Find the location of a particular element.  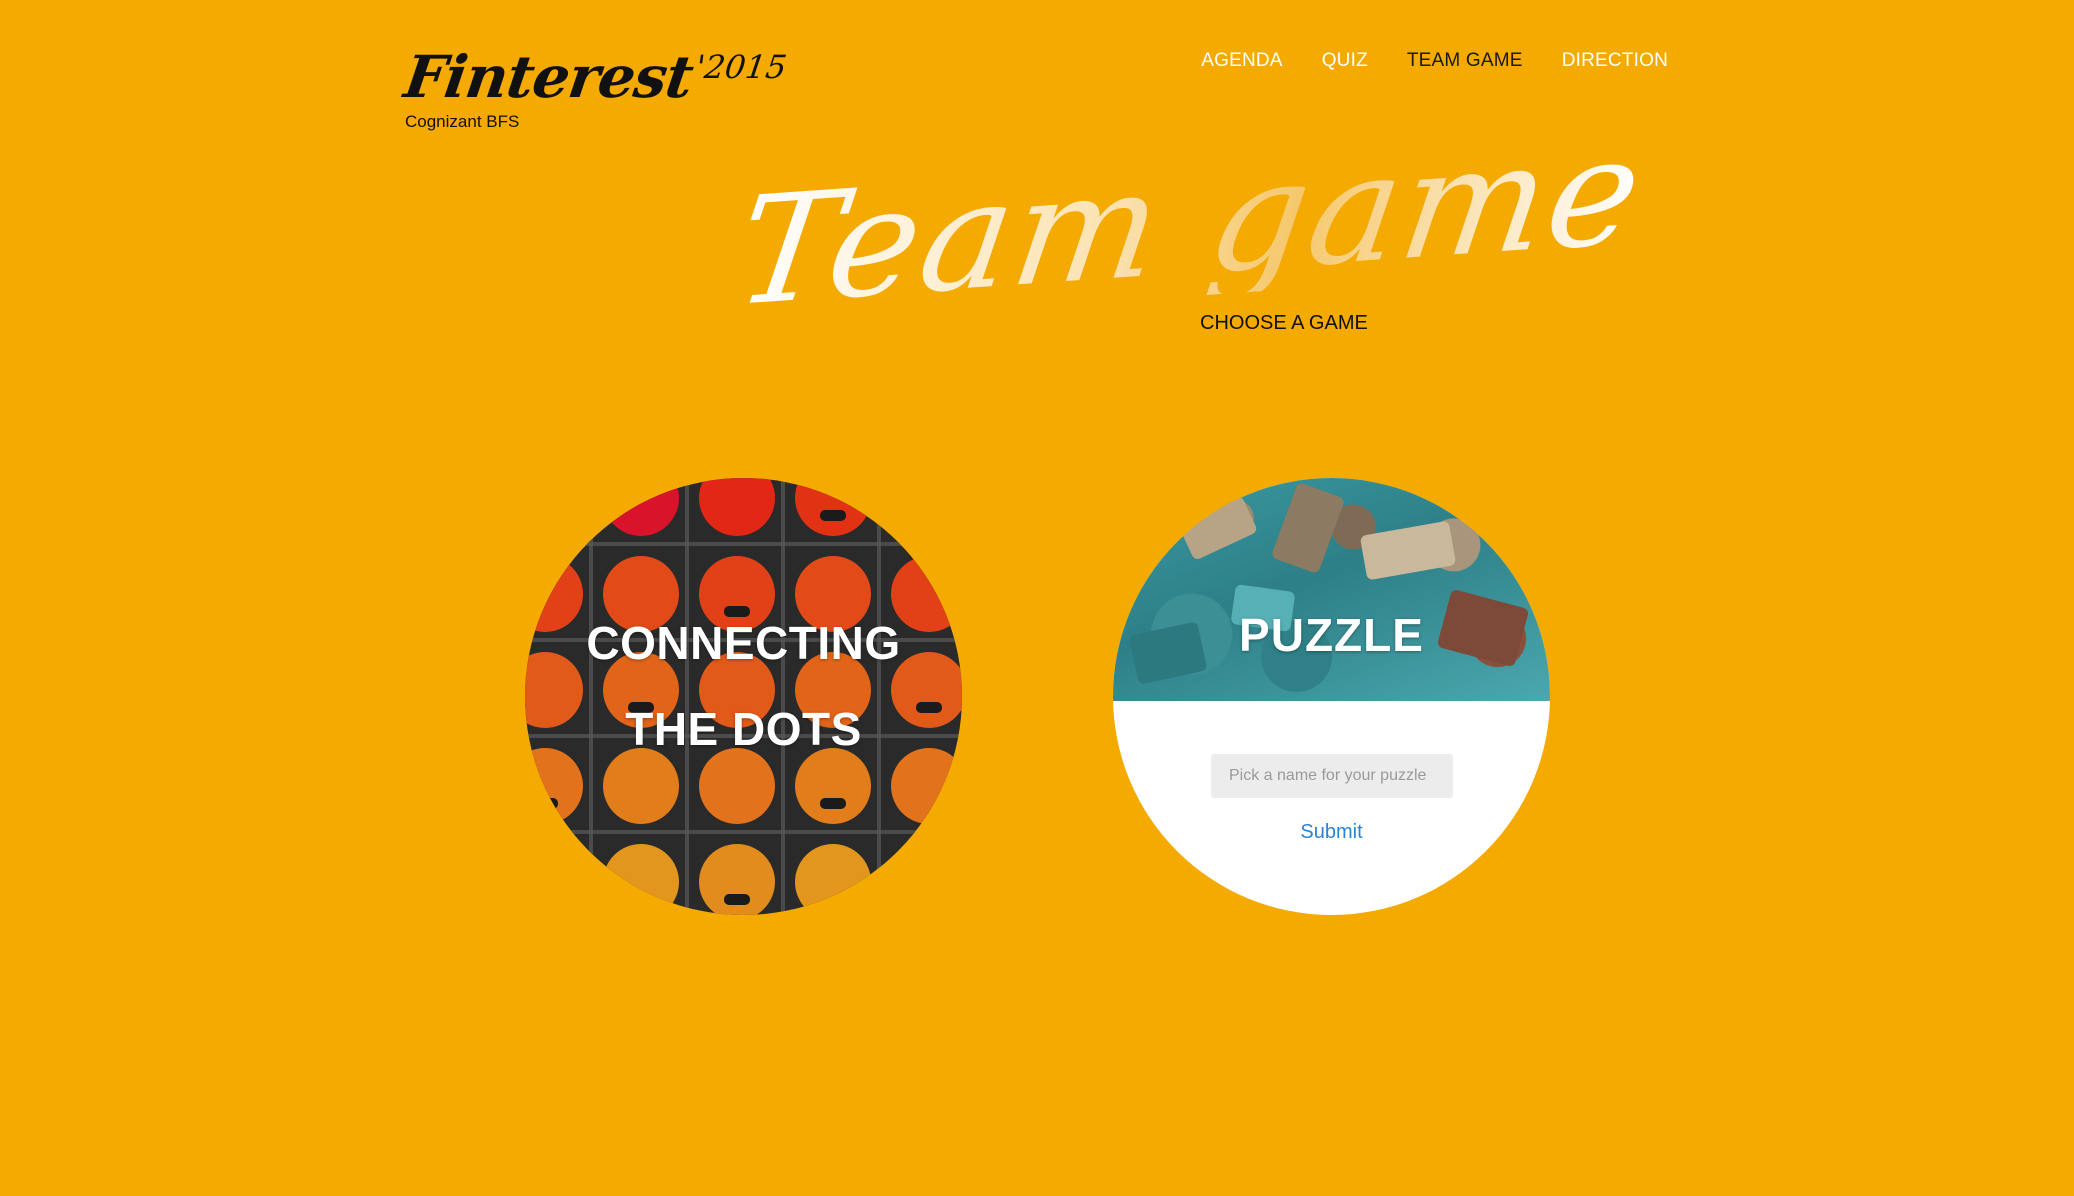

puzzle-title: PUZZLE is located at coordinates (1331, 635).